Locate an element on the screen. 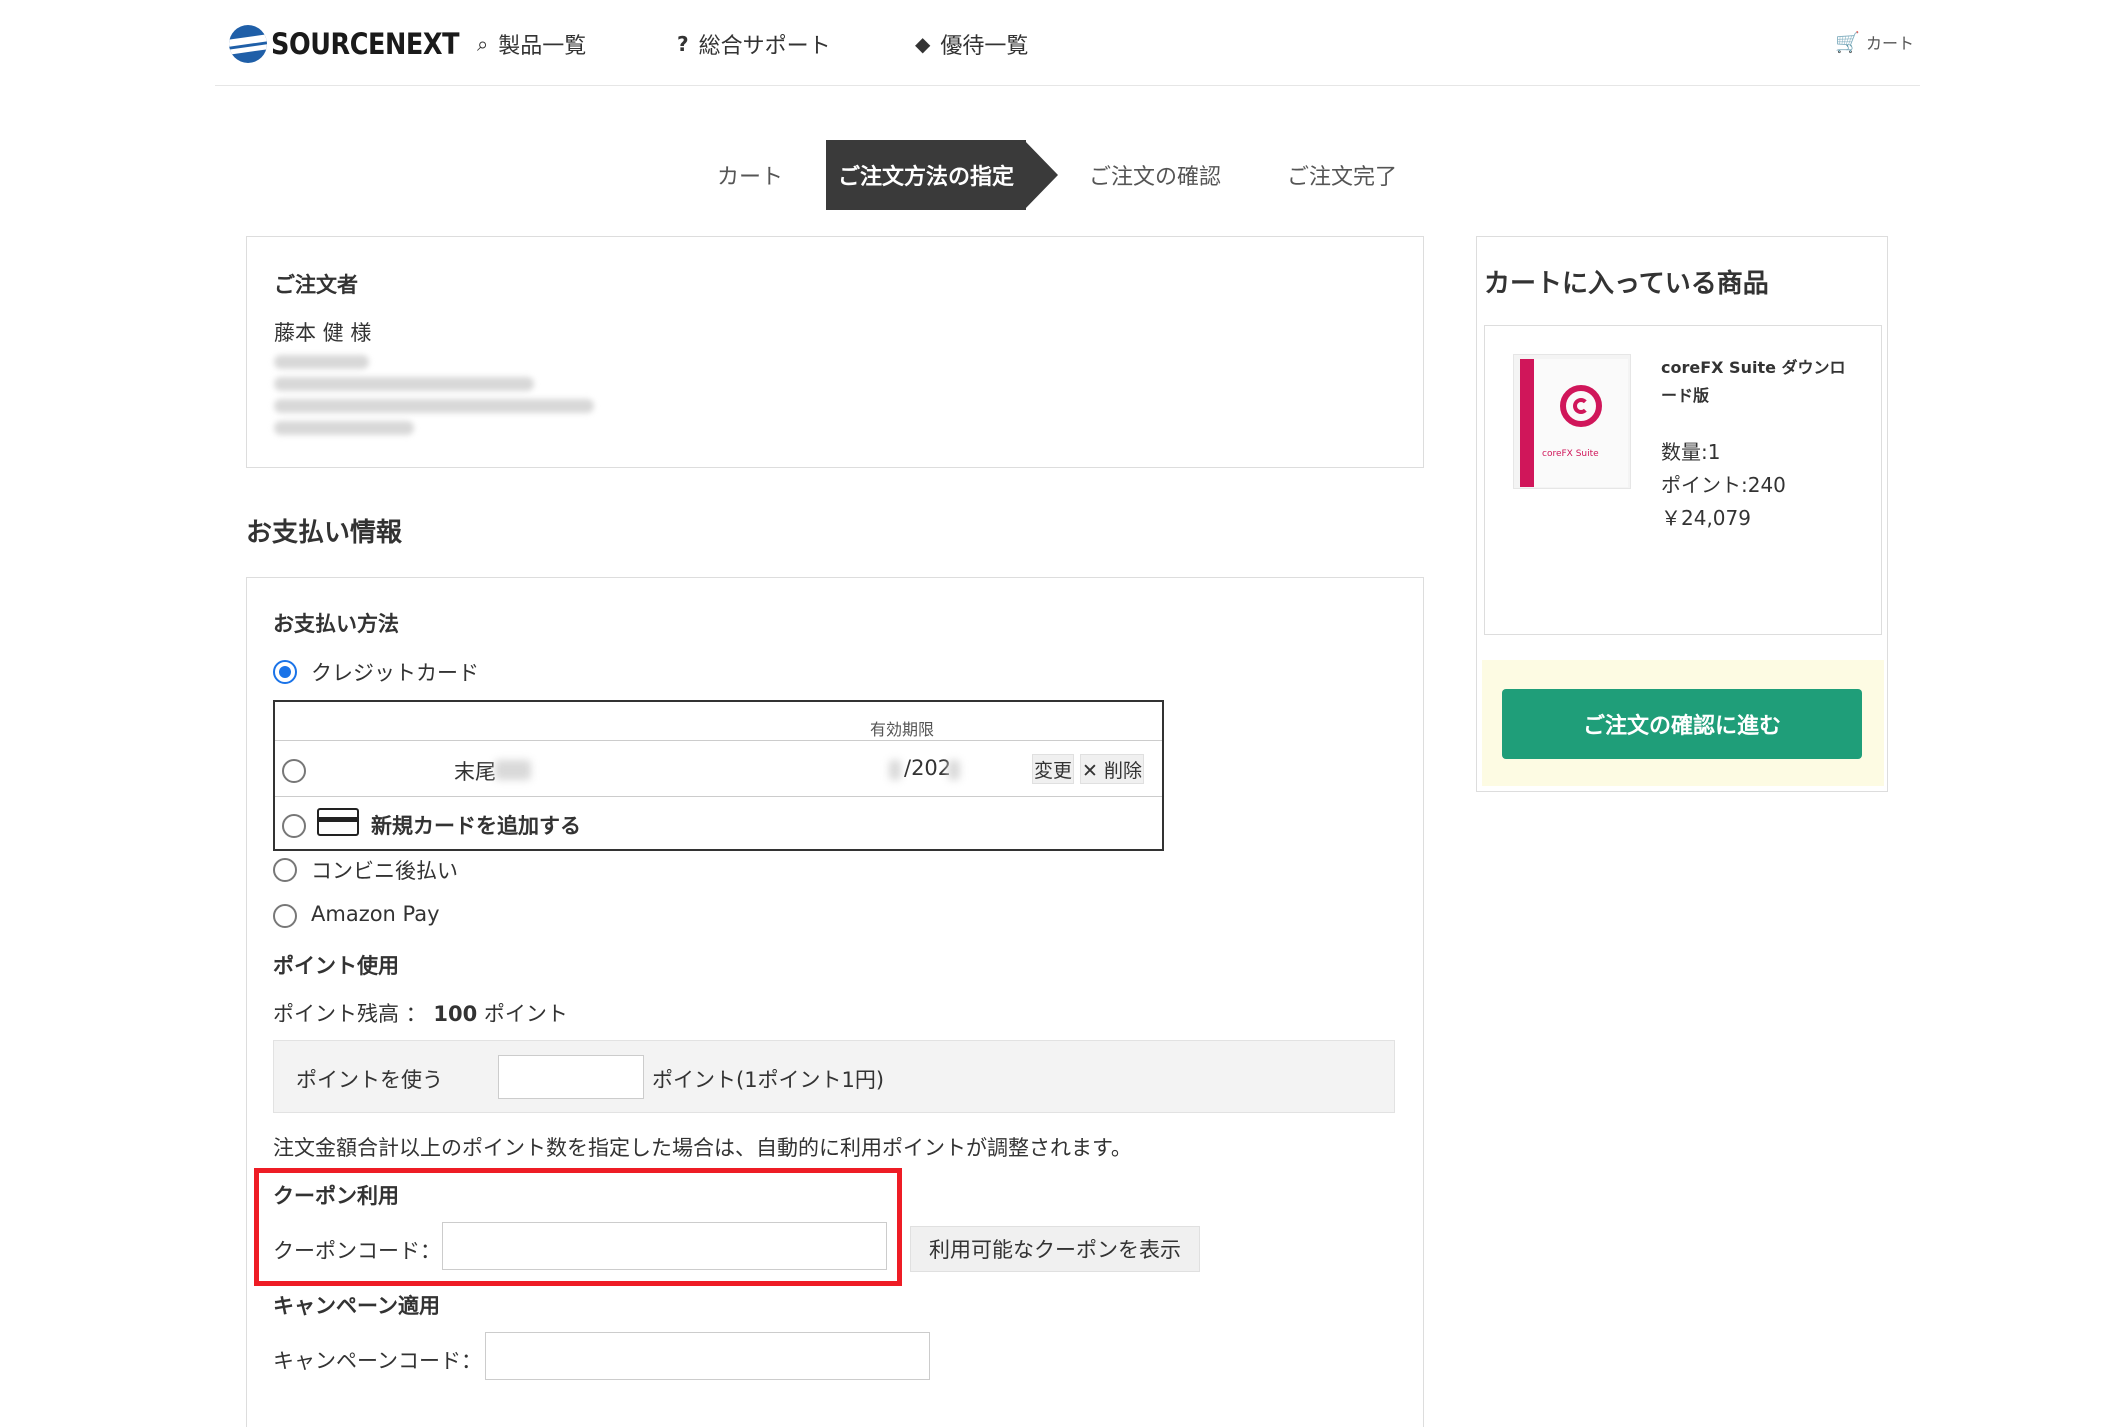 The image size is (2110, 1427). step-complete: ご注文完了 is located at coordinates (1342, 175).